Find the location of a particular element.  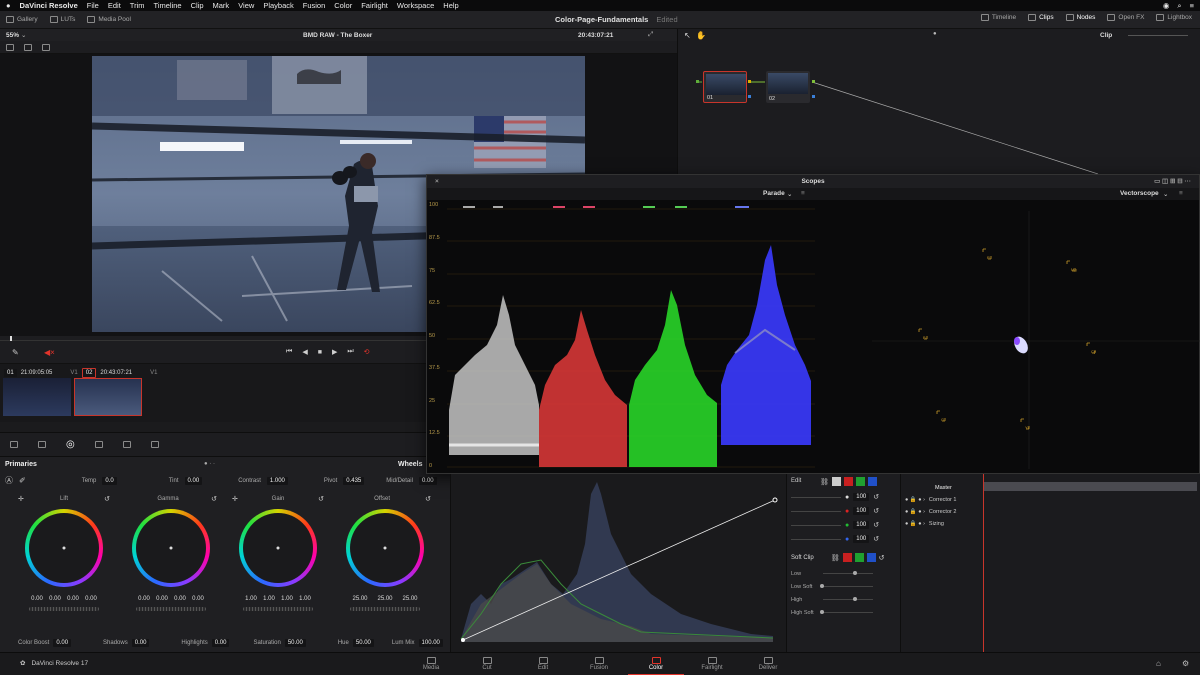

gain-b-value: 1.00 is located at coordinates (305, 599).